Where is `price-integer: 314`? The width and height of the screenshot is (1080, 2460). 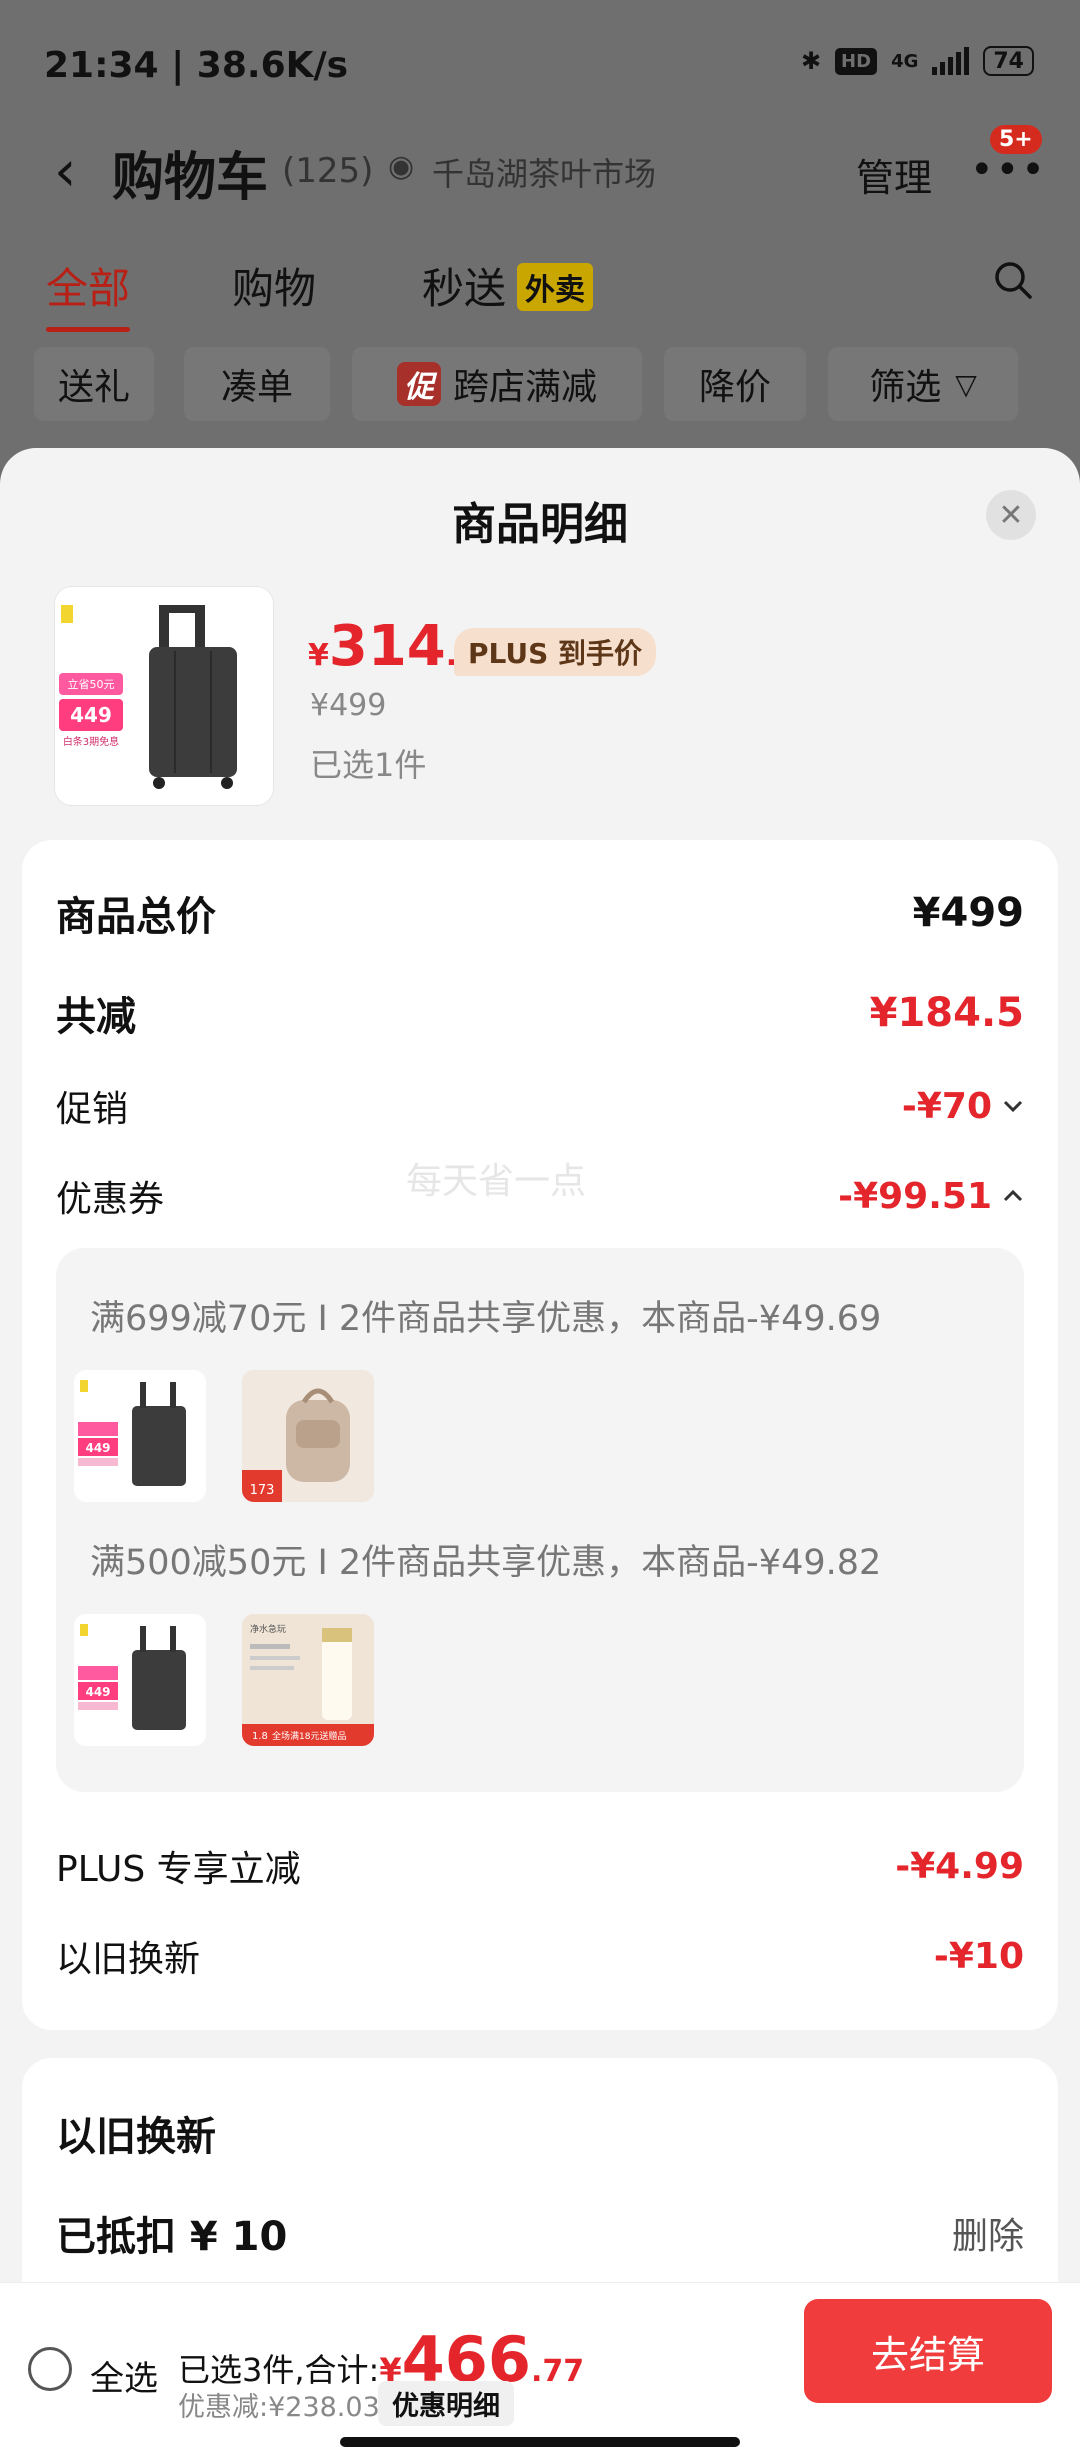 price-integer: 314 is located at coordinates (387, 646).